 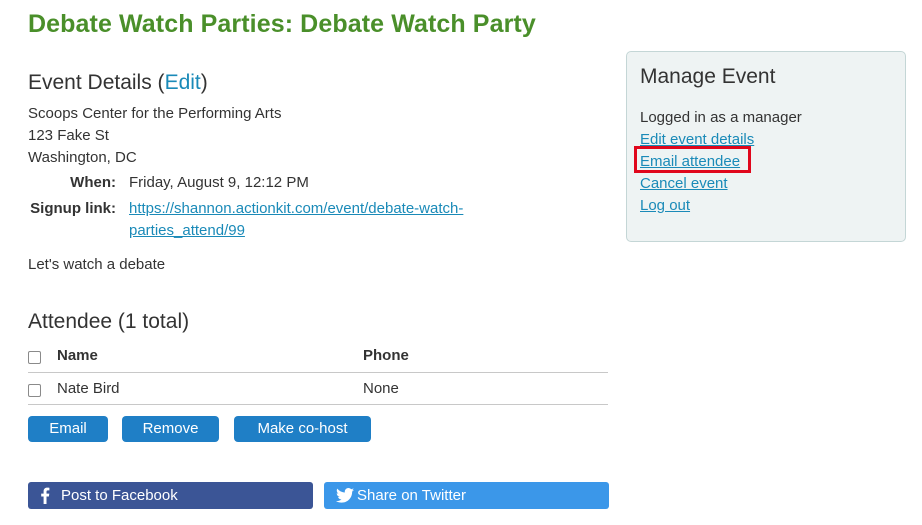 I want to click on select-all-checkbox, so click(x=34, y=357).